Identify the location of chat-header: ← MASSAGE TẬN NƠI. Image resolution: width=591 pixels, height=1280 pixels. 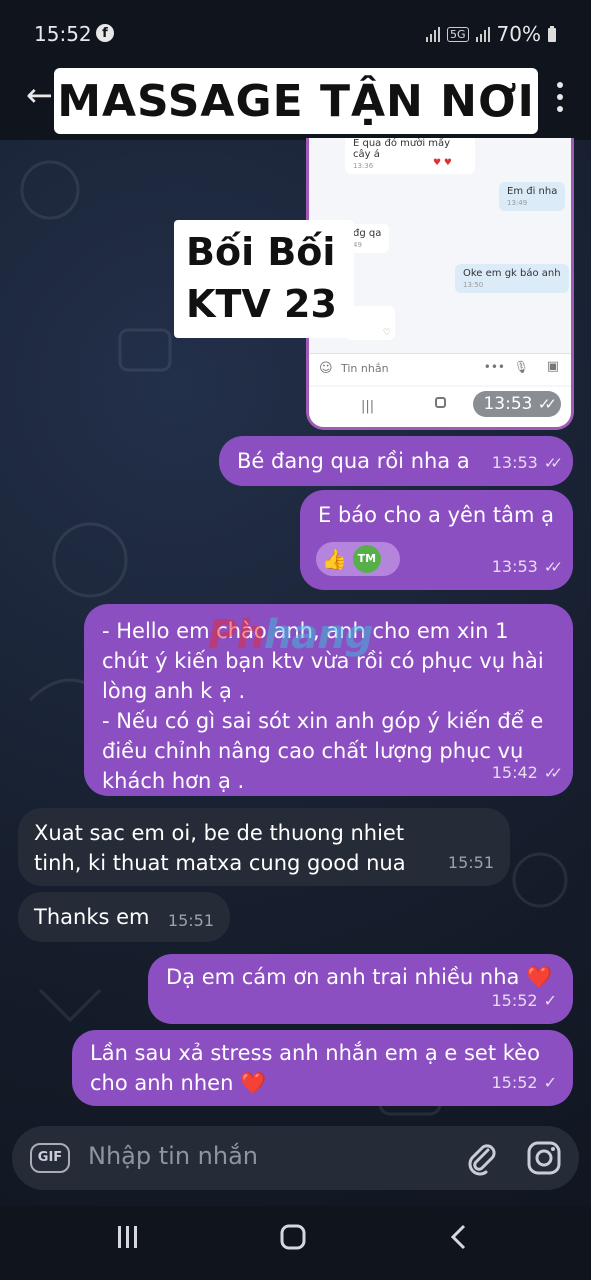
(295, 104).